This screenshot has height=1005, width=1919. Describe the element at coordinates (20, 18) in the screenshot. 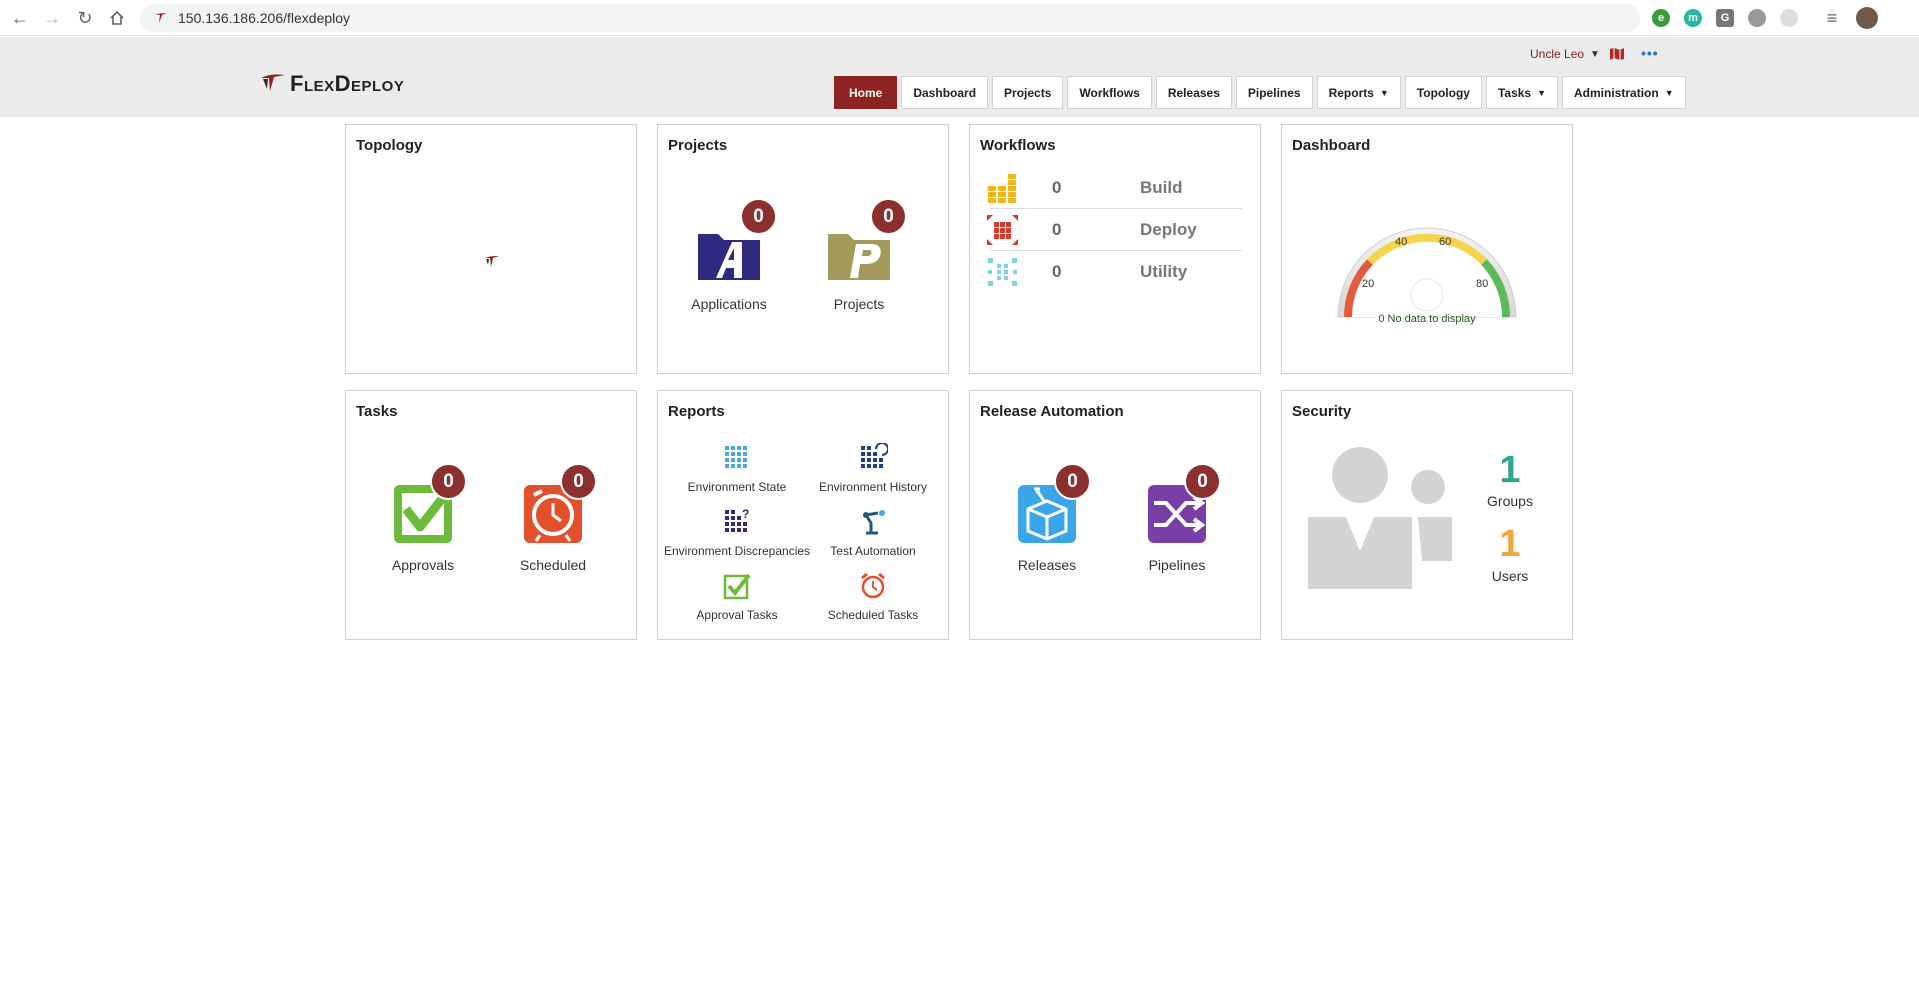

I see `back-icon: ←` at that location.